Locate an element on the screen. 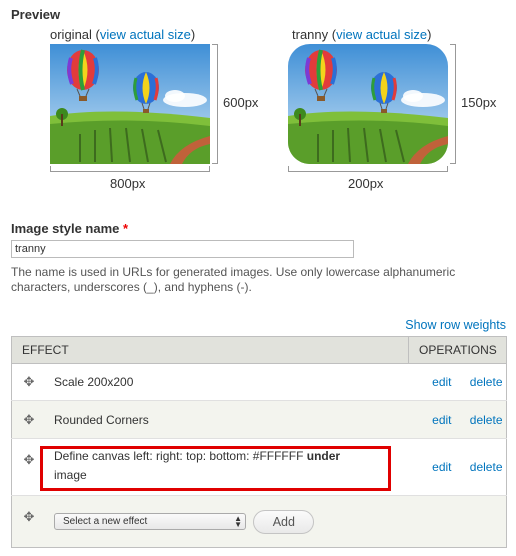 The width and height of the screenshot is (516, 556). effect-column-header: EFFECT is located at coordinates (210, 350).